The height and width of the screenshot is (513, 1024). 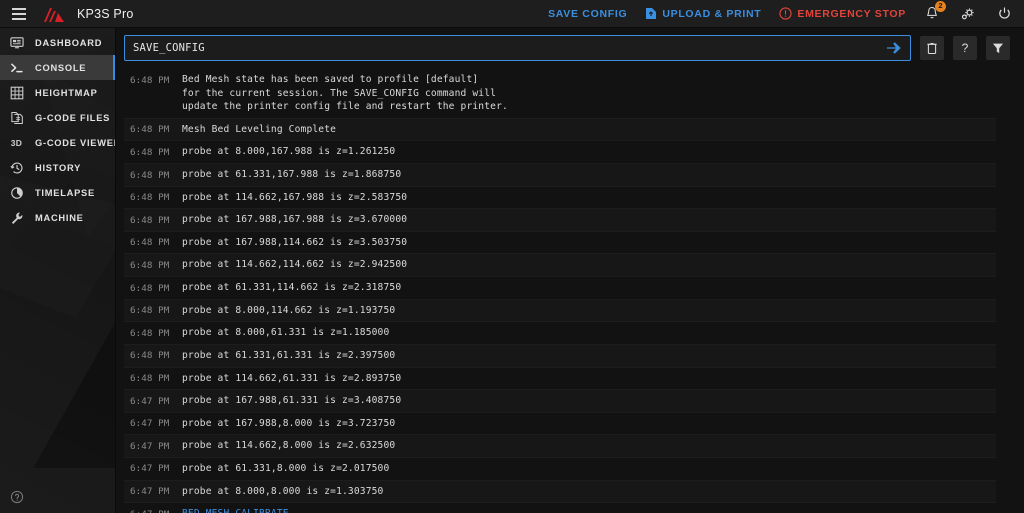 What do you see at coordinates (292, 401) in the screenshot?
I see `console-entry-message: probe at 167.988,61.331 is z=3.408750` at bounding box center [292, 401].